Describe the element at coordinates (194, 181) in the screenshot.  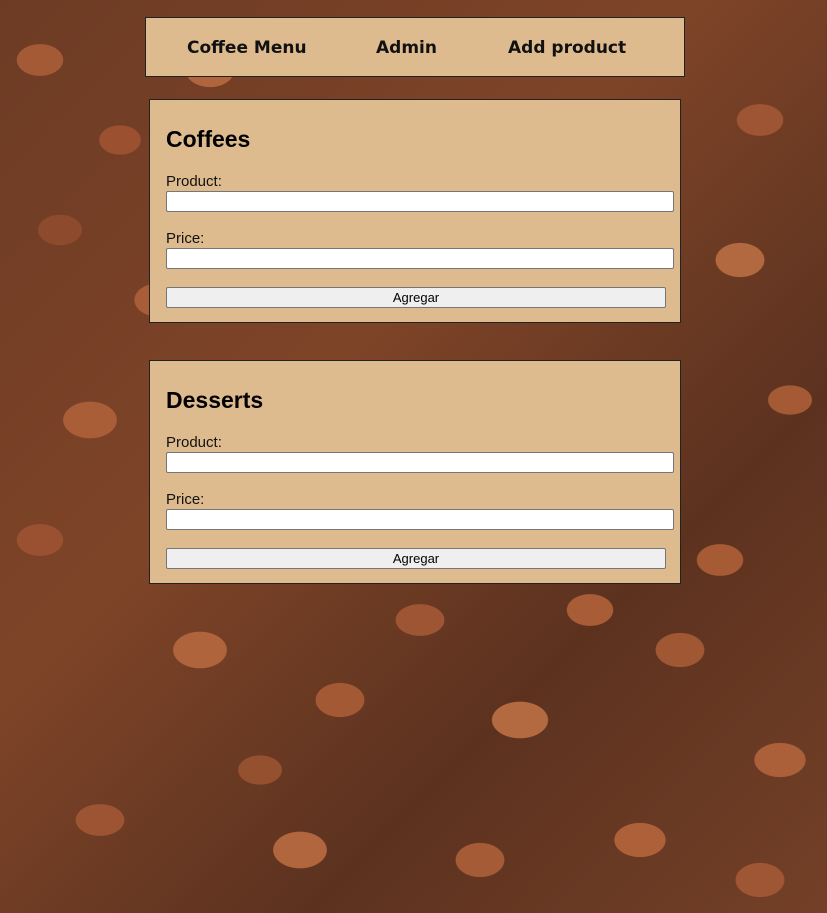
I see `coffees-product-label: Product:` at that location.